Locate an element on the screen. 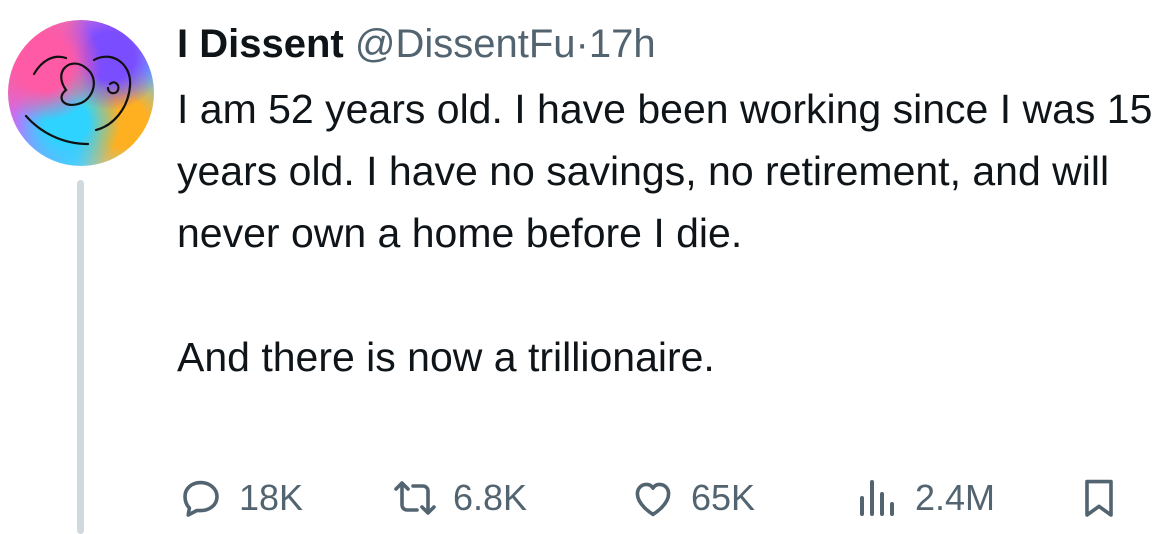  retweet-button: 6.8K is located at coordinates (459, 498).